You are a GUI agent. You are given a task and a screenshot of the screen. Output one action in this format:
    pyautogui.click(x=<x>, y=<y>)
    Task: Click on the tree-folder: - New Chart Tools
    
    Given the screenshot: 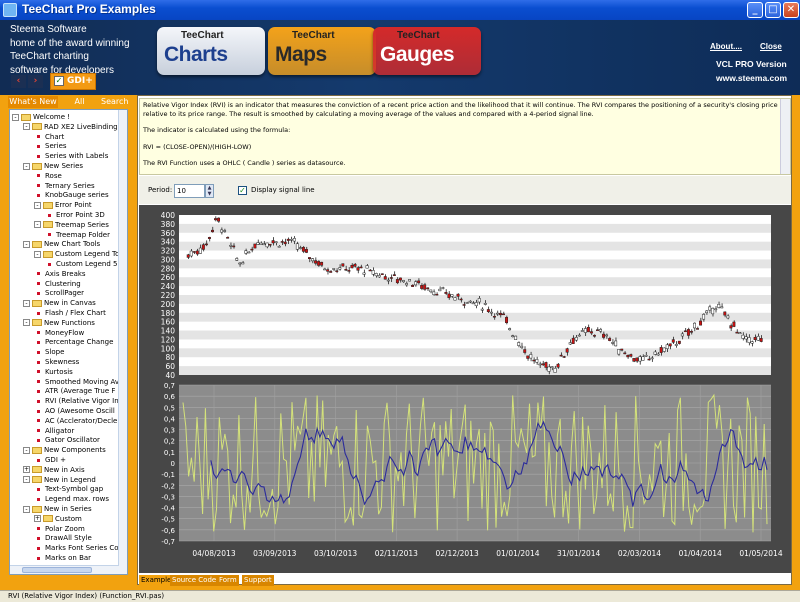 What is the action you would take?
    pyautogui.click(x=61, y=244)
    